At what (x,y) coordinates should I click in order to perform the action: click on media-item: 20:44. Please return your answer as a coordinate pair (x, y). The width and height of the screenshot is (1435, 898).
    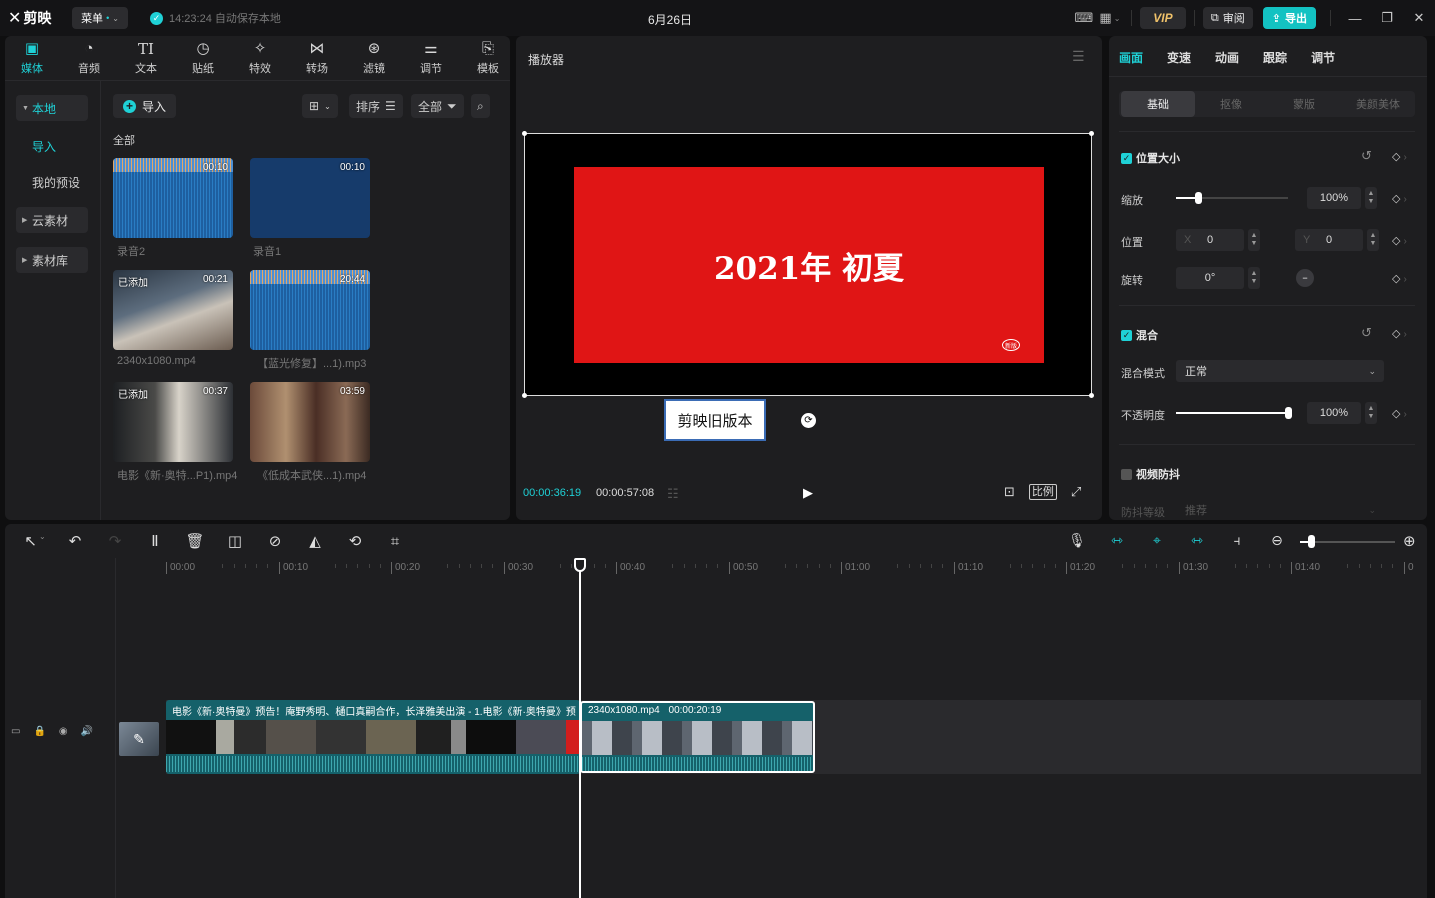
    Looking at the image, I should click on (310, 310).